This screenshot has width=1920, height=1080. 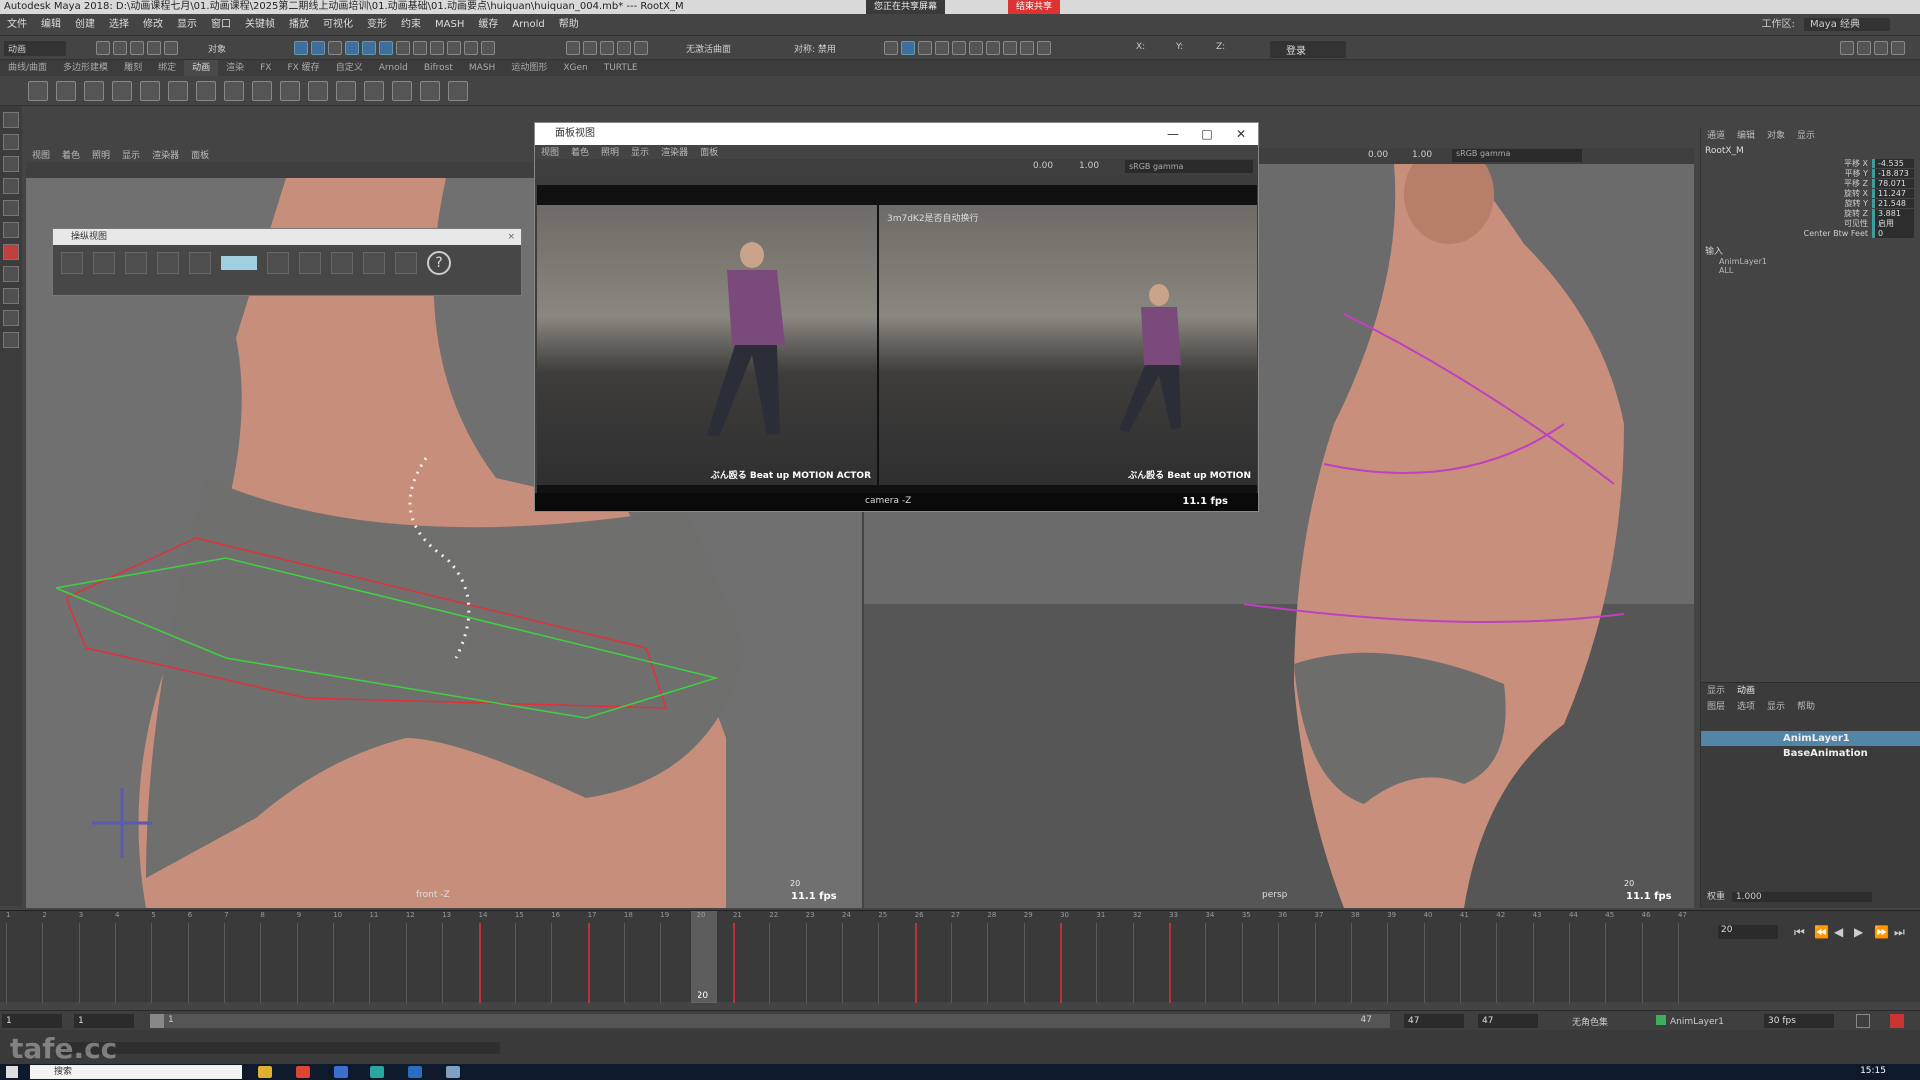 What do you see at coordinates (342, 263) in the screenshot?
I see `ghost-frames-icon` at bounding box center [342, 263].